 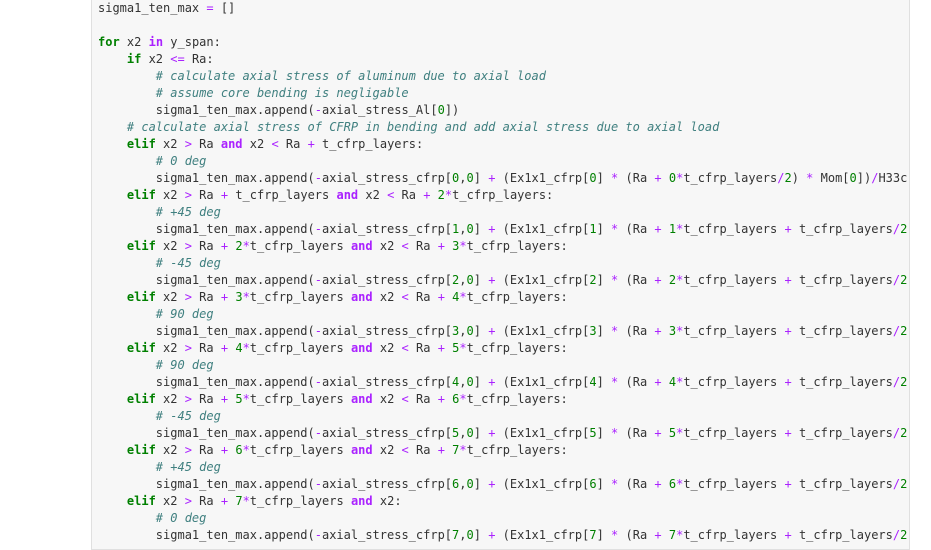 What do you see at coordinates (188, 467) in the screenshot?
I see `code-comment: # +45 deg` at bounding box center [188, 467].